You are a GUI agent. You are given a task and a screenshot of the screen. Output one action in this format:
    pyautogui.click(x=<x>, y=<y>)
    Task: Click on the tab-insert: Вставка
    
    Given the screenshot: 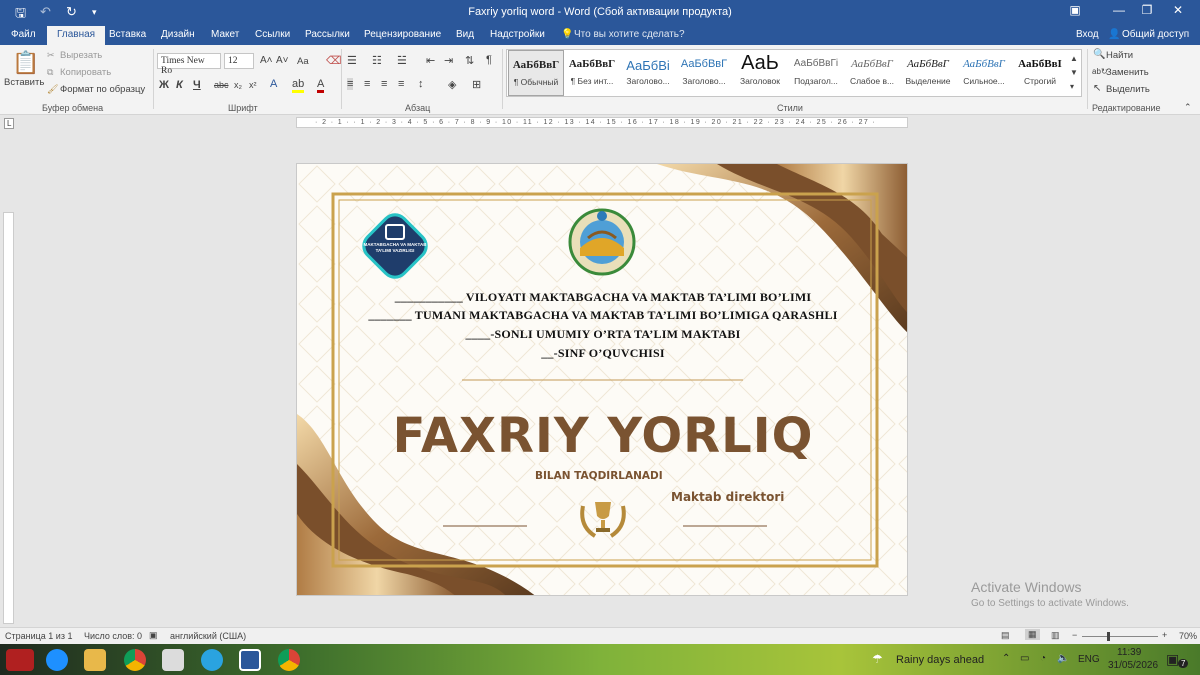 What is the action you would take?
    pyautogui.click(x=127, y=34)
    